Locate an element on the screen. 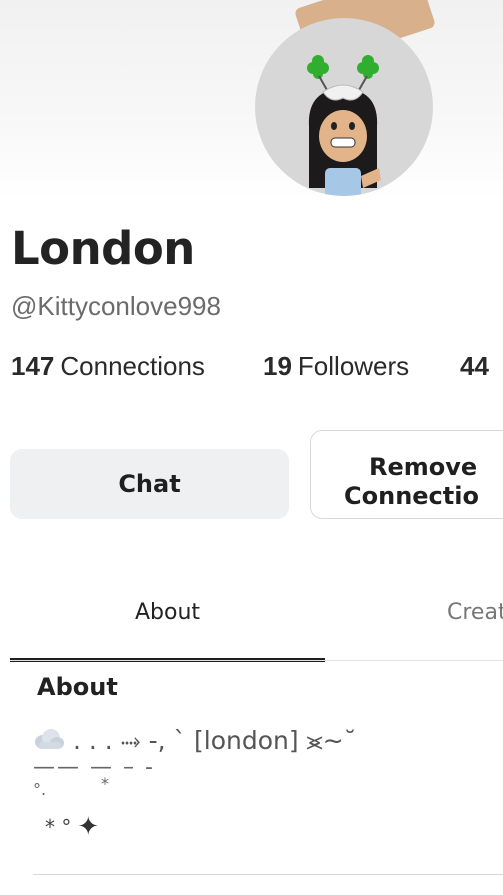 The width and height of the screenshot is (503, 895). sparkle-icon: ✦ is located at coordinates (88, 827).